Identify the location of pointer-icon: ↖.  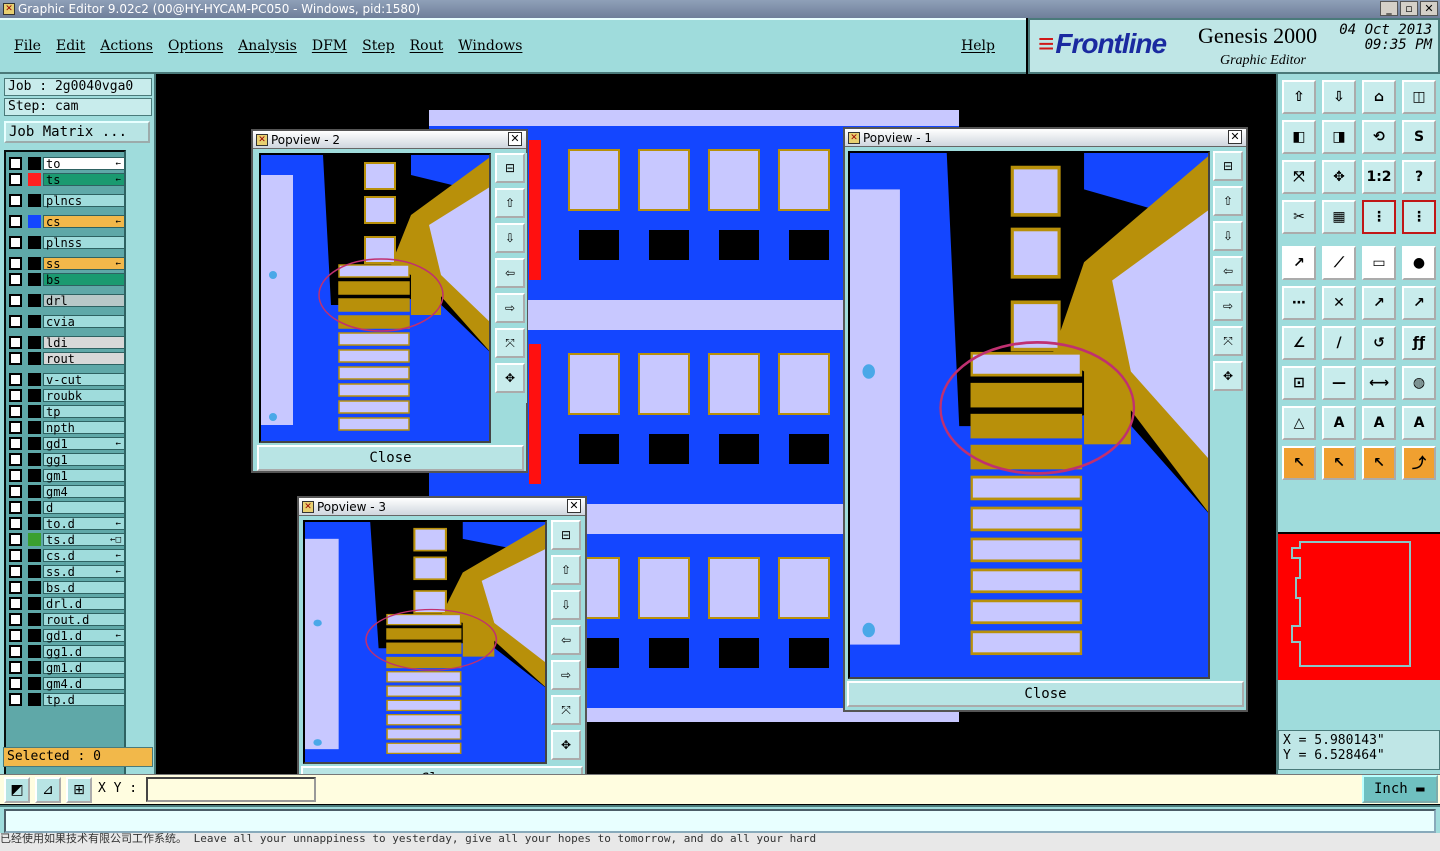
(1299, 463).